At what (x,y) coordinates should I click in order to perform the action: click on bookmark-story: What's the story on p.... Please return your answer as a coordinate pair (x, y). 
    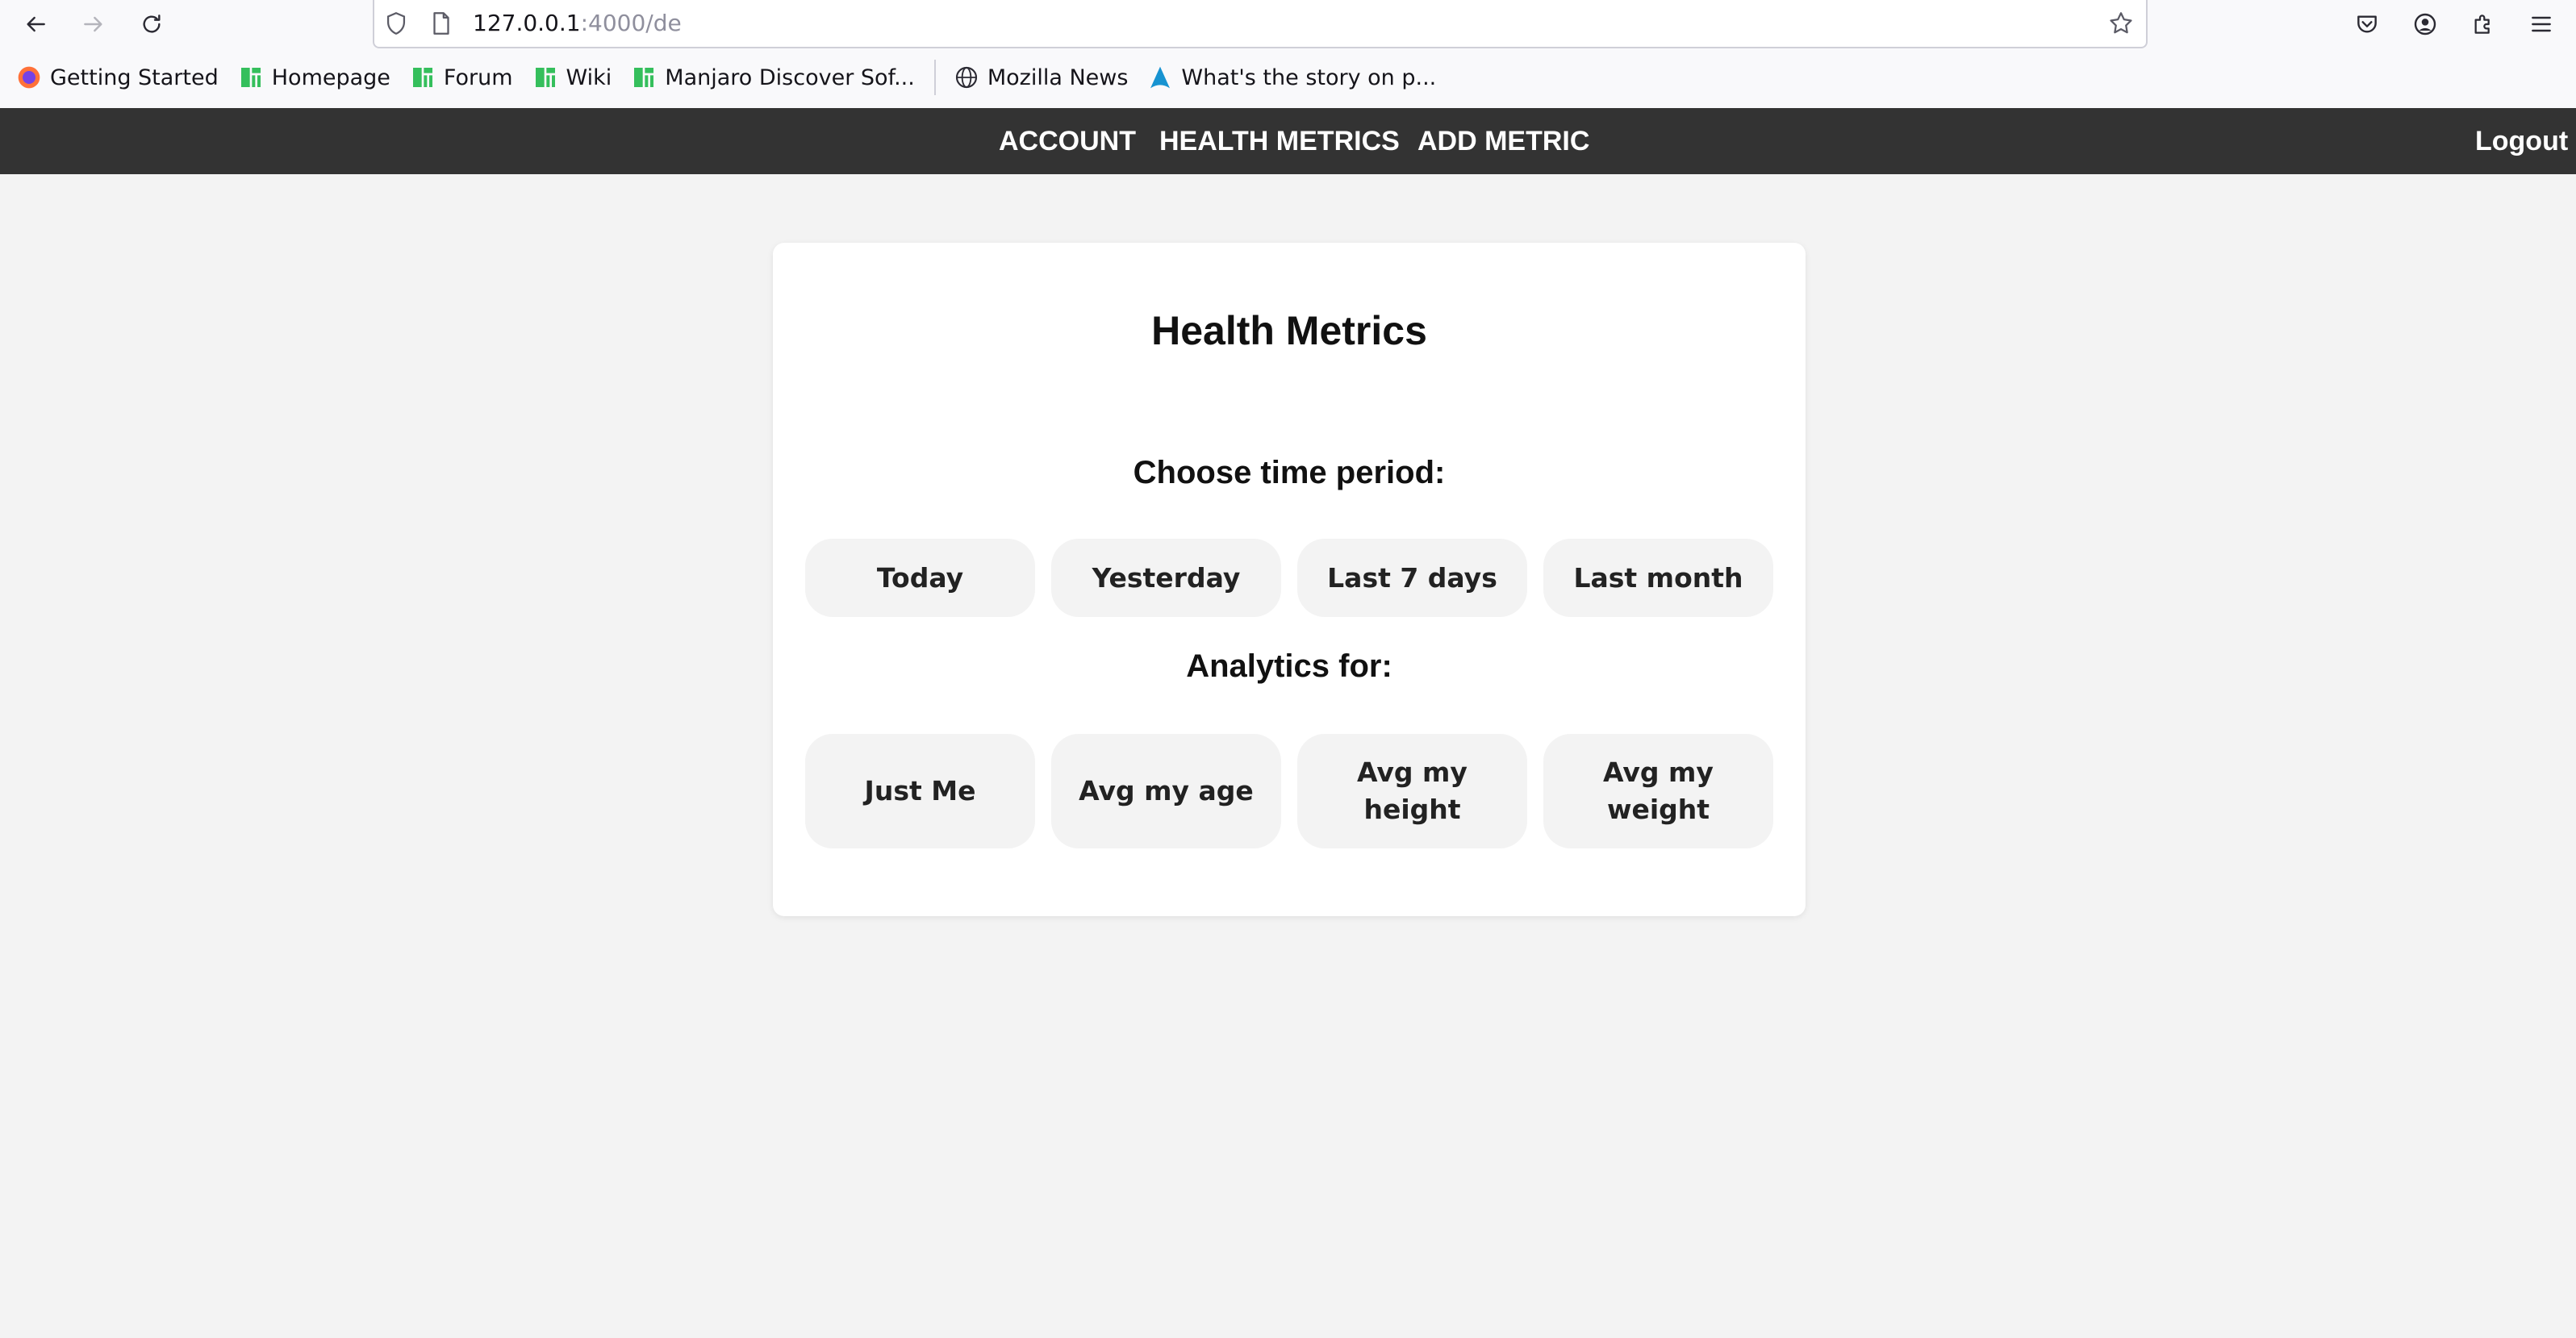
    Looking at the image, I should click on (1292, 77).